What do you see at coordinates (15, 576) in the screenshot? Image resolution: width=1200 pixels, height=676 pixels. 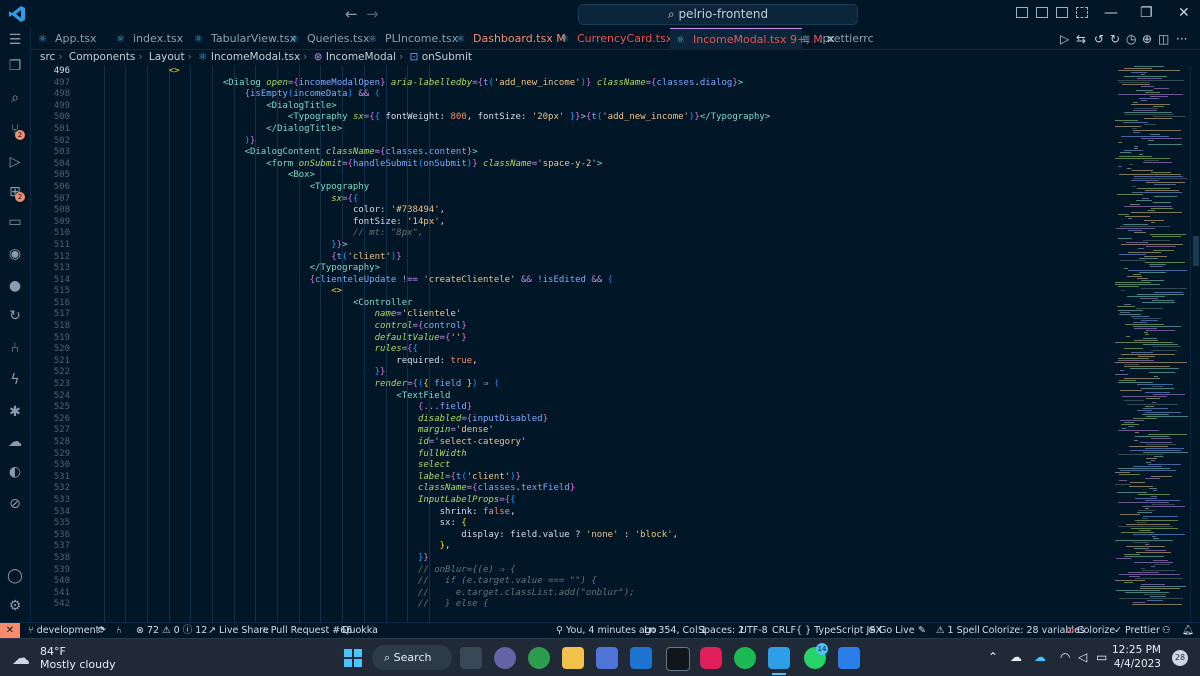 I see `account-icon: ◯` at bounding box center [15, 576].